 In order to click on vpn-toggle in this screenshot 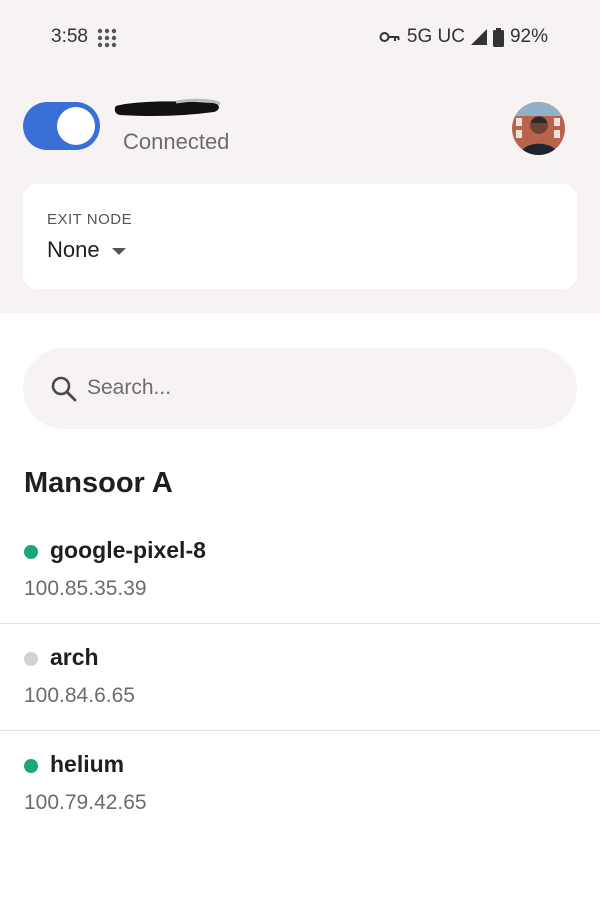, I will do `click(61, 126)`.